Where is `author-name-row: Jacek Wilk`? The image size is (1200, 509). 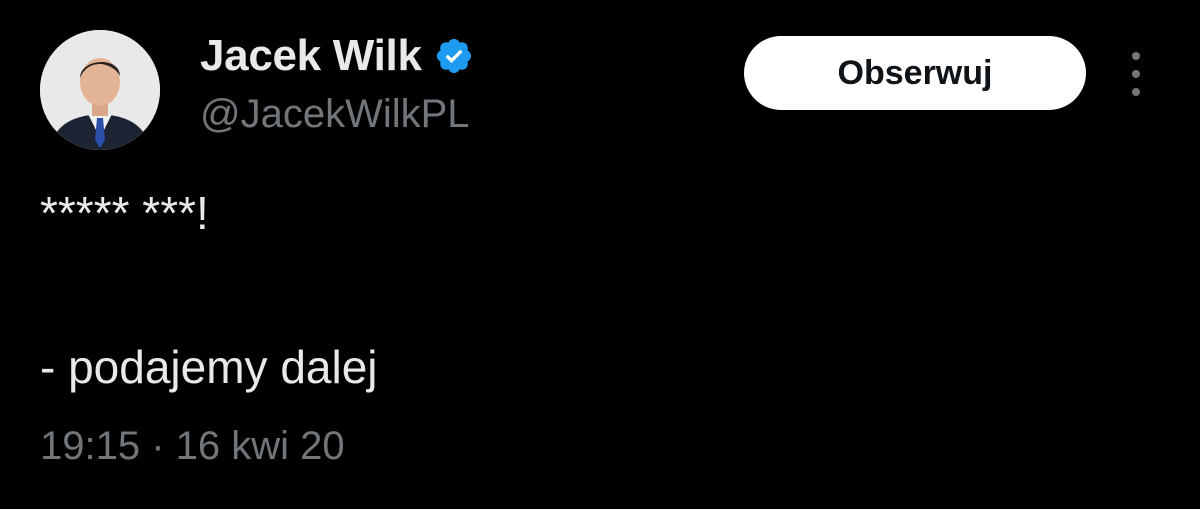
author-name-row: Jacek Wilk is located at coordinates (337, 56).